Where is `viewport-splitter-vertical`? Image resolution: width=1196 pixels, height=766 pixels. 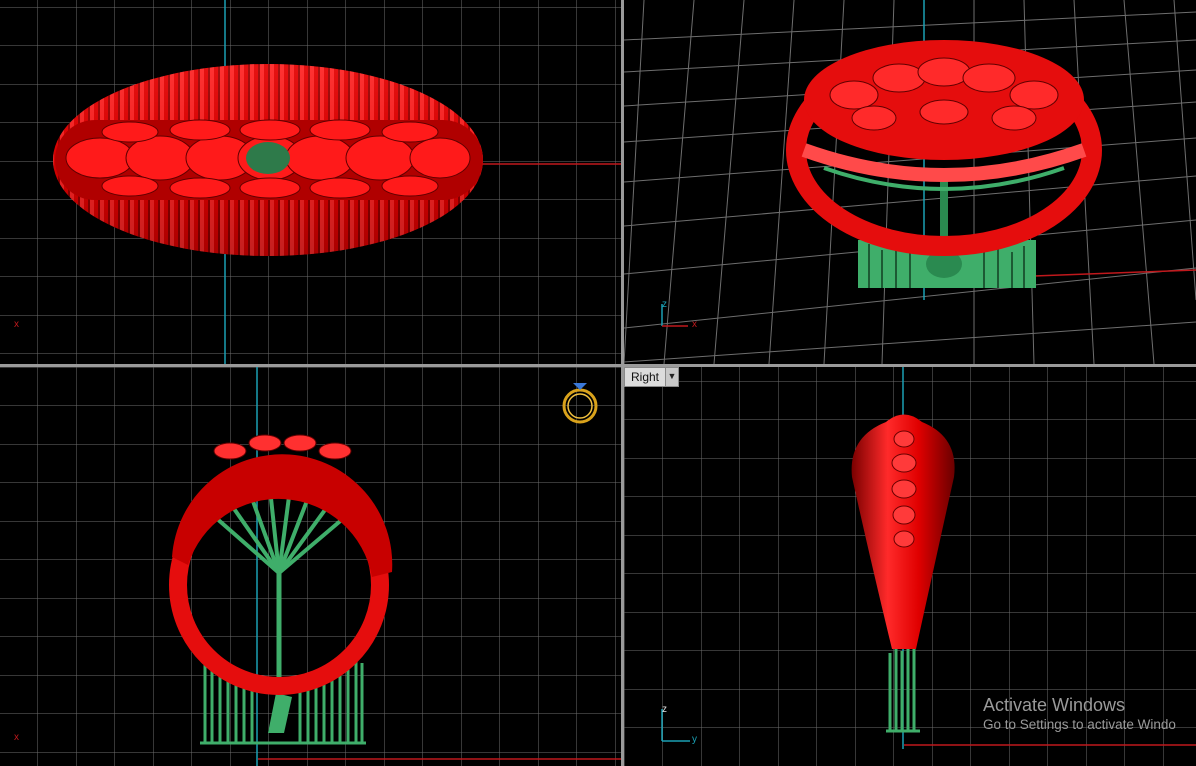 viewport-splitter-vertical is located at coordinates (622, 383).